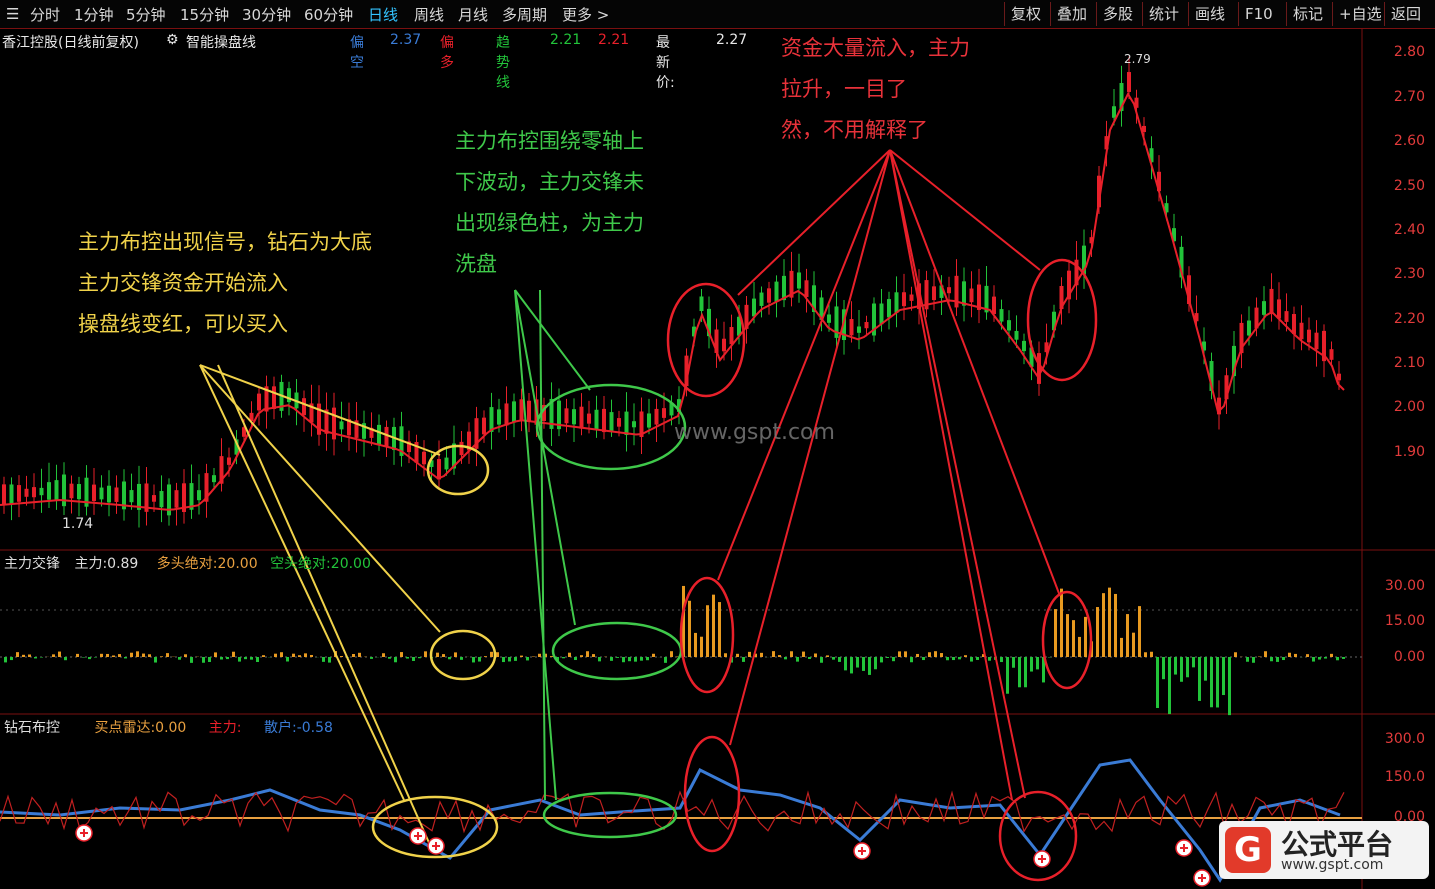 Image resolution: width=1435 pixels, height=889 pixels. I want to click on logo-mark-icon: G, so click(1248, 850).